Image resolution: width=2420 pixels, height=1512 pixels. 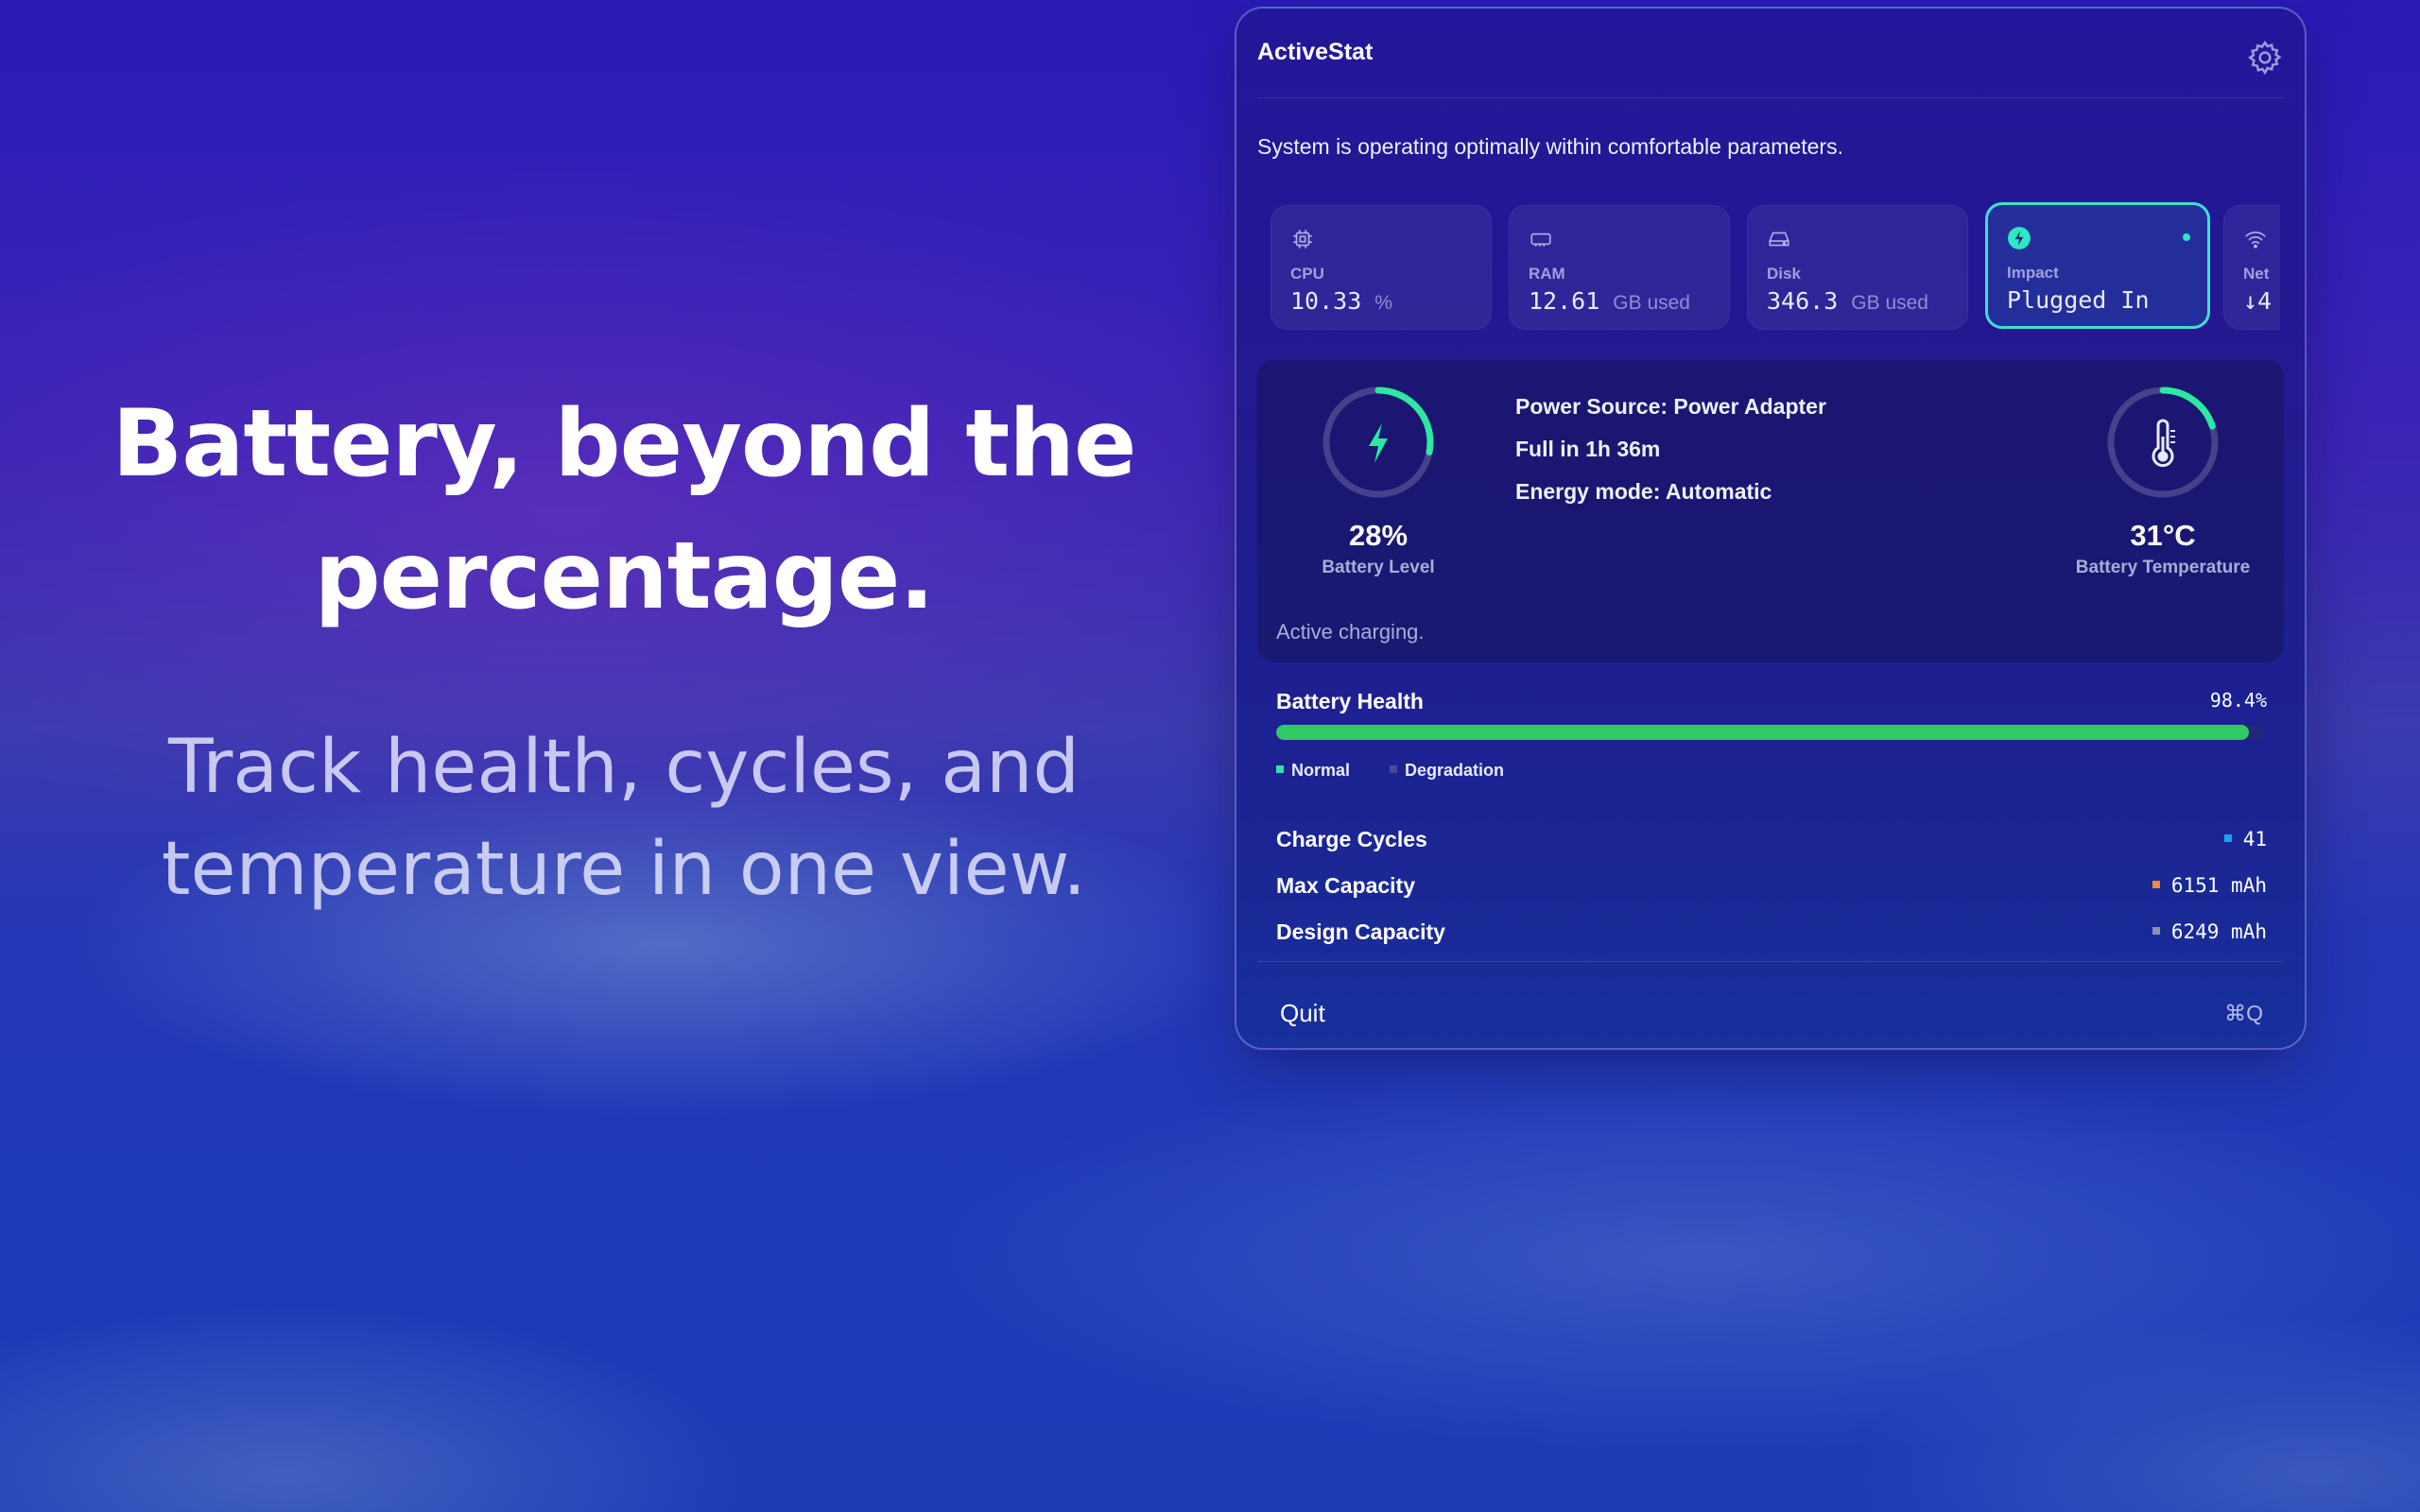 What do you see at coordinates (1619, 267) in the screenshot?
I see `tile-ram: RAM 12.61 GB used` at bounding box center [1619, 267].